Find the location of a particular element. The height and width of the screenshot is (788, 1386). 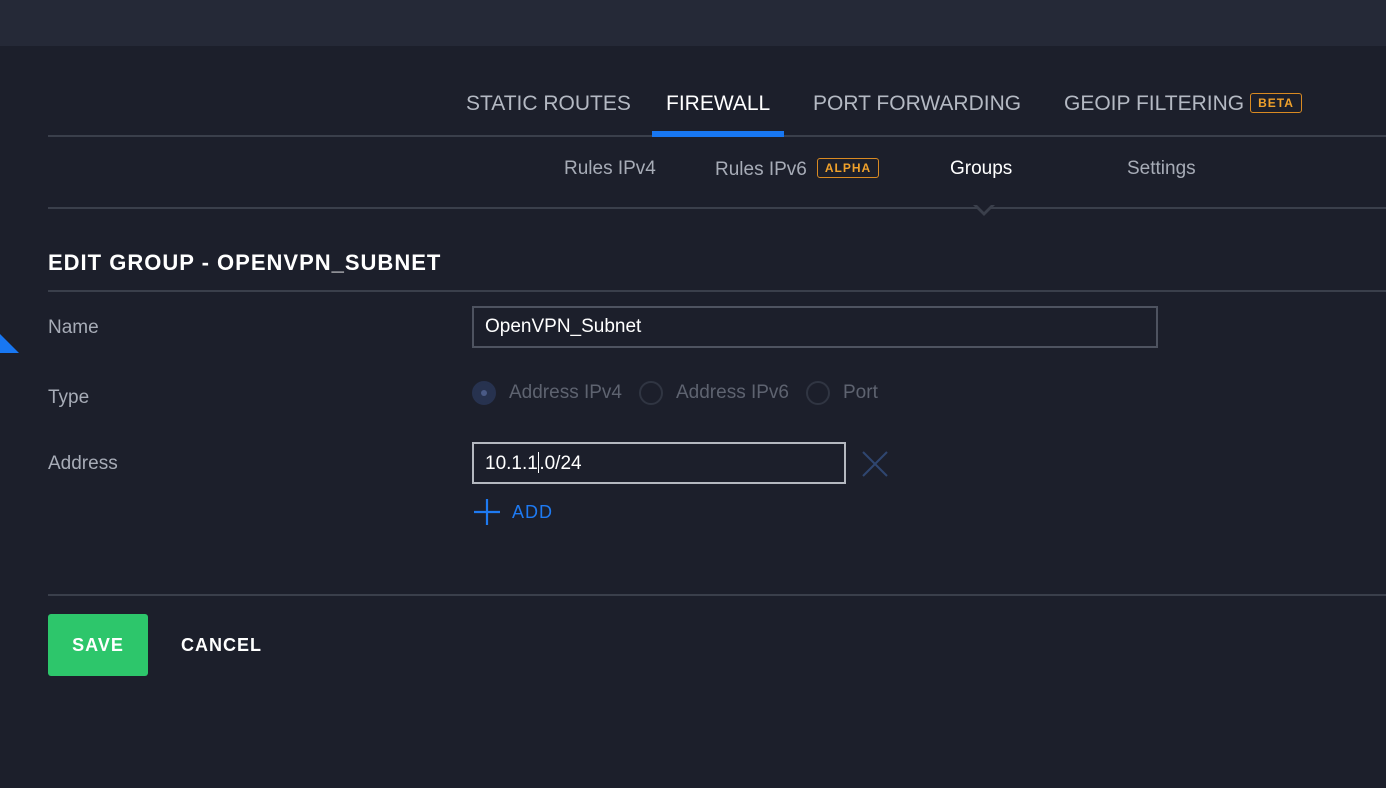

subtab-rules-ipv6-label: Rules IPv6 is located at coordinates (761, 169).